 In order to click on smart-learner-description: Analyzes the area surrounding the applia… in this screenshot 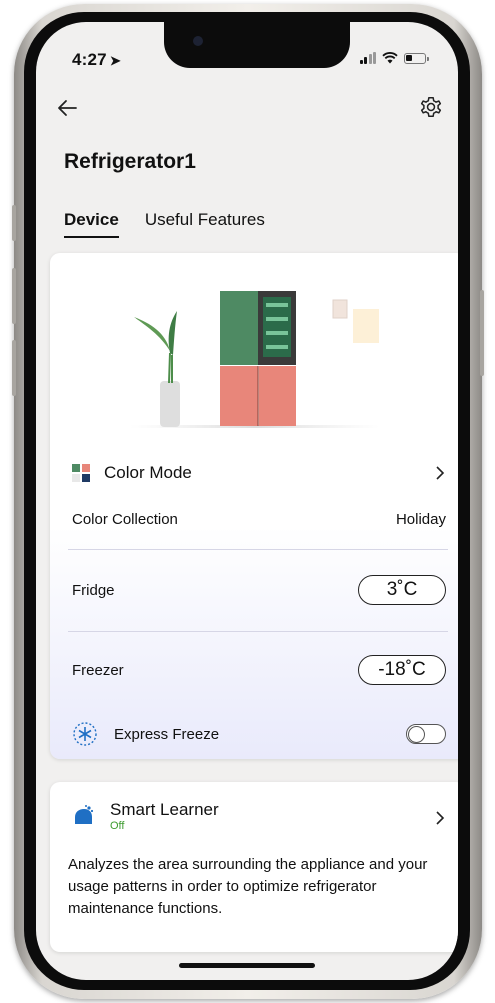, I will do `click(248, 886)`.